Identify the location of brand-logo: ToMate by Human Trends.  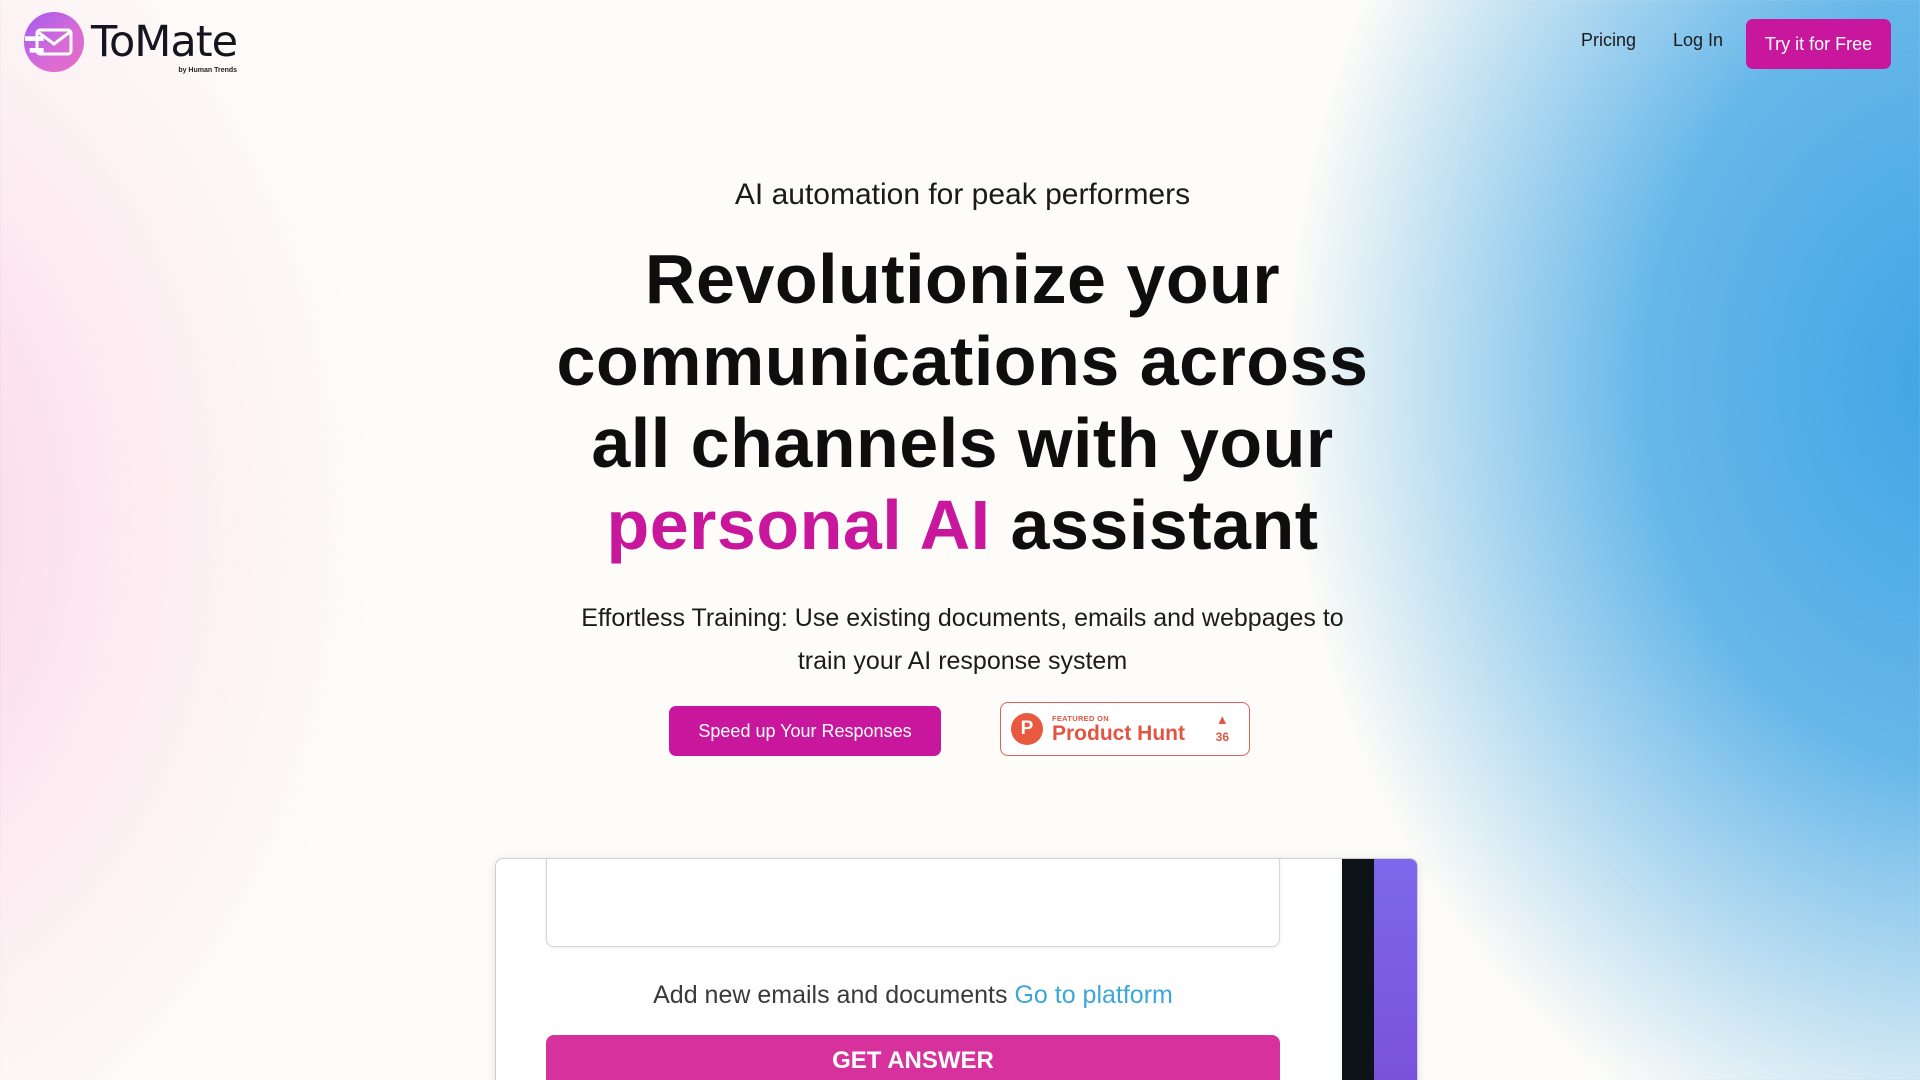
(131, 43).